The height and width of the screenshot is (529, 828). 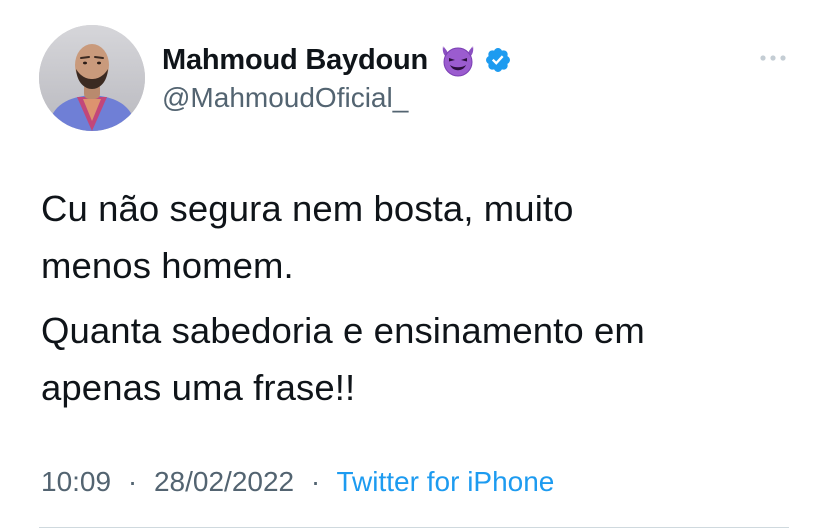 What do you see at coordinates (773, 58) in the screenshot?
I see `more-horizontal-icon` at bounding box center [773, 58].